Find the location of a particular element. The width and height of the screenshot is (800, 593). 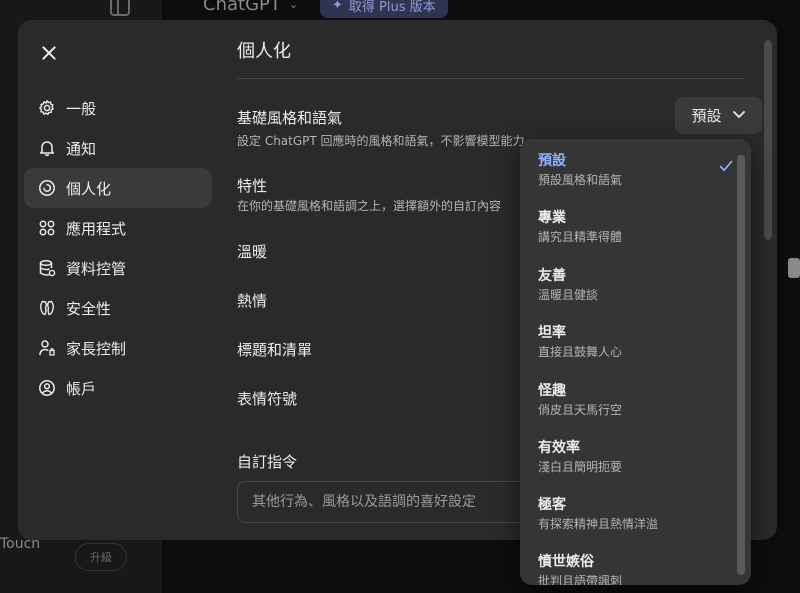

base-style-desc: 設定 ChatGPT 回應時的風格和語氣，不影響模型能力。 is located at coordinates (387, 141).